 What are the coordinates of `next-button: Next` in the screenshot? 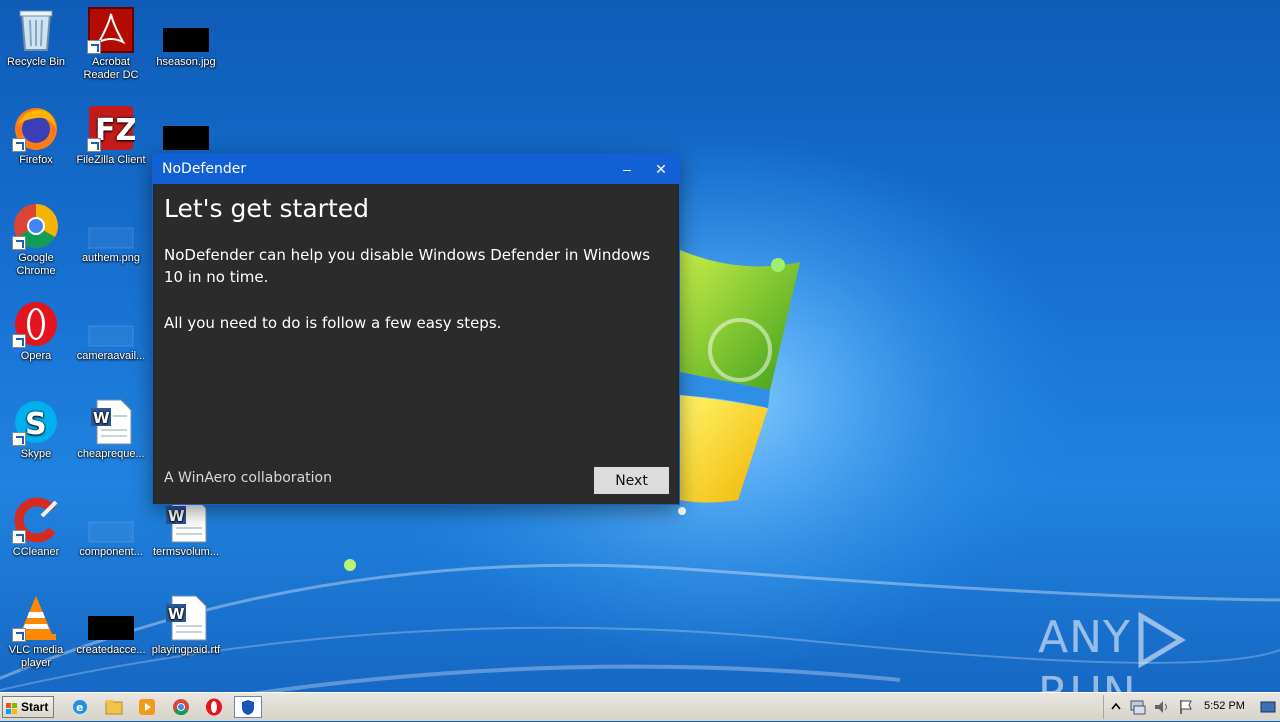 It's located at (631, 480).